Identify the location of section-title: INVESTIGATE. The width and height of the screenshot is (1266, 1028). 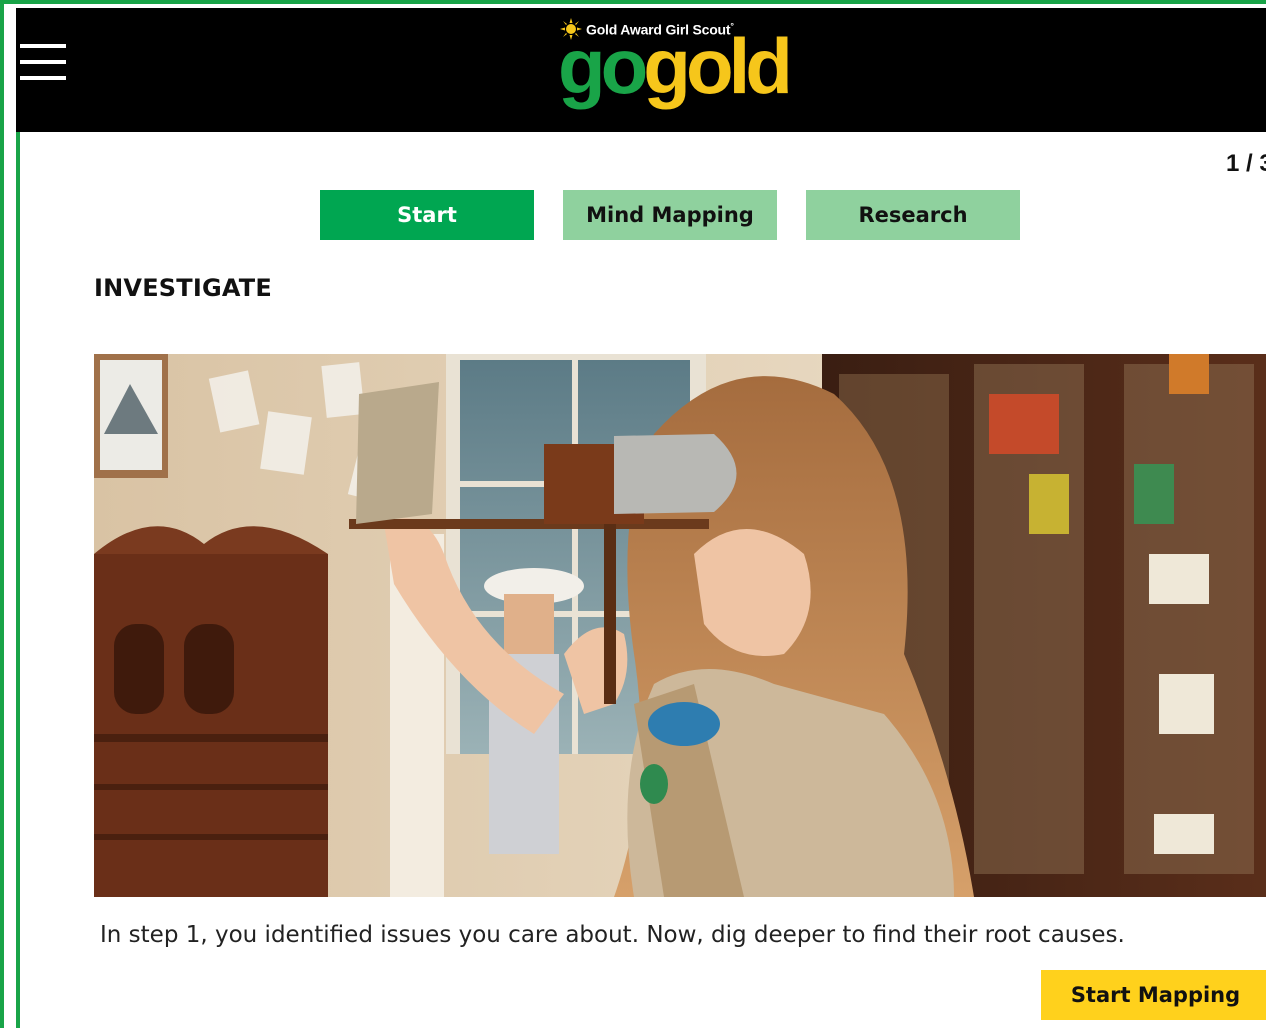
(183, 288).